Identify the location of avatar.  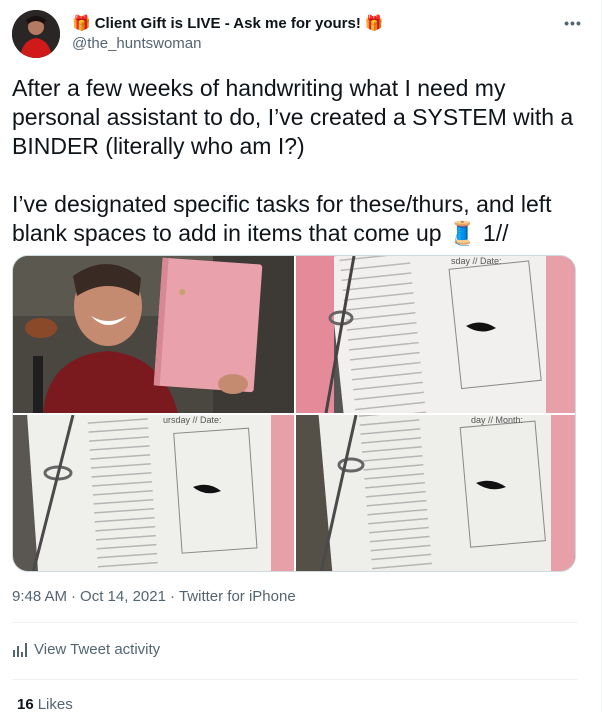
(36, 34).